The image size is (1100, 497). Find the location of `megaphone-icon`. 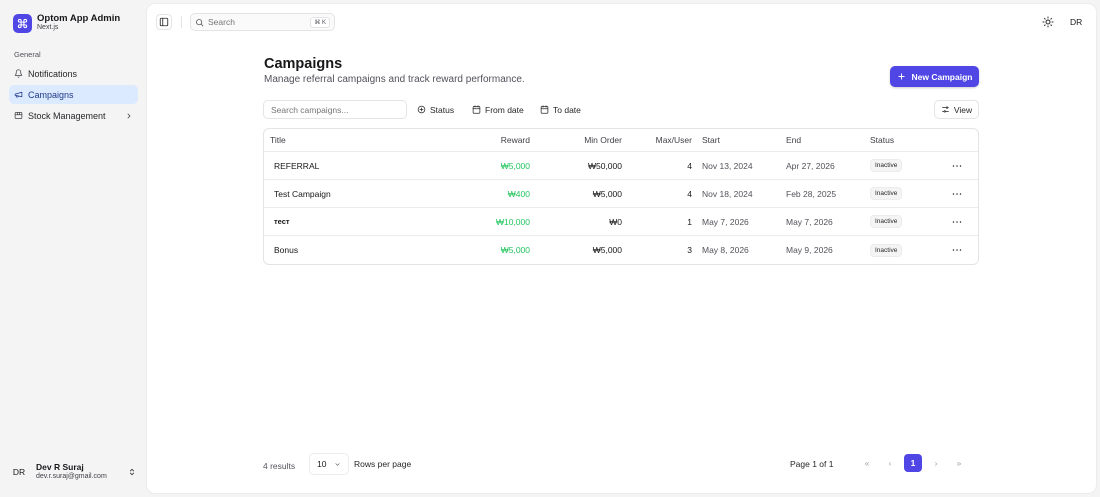

megaphone-icon is located at coordinates (18, 94).